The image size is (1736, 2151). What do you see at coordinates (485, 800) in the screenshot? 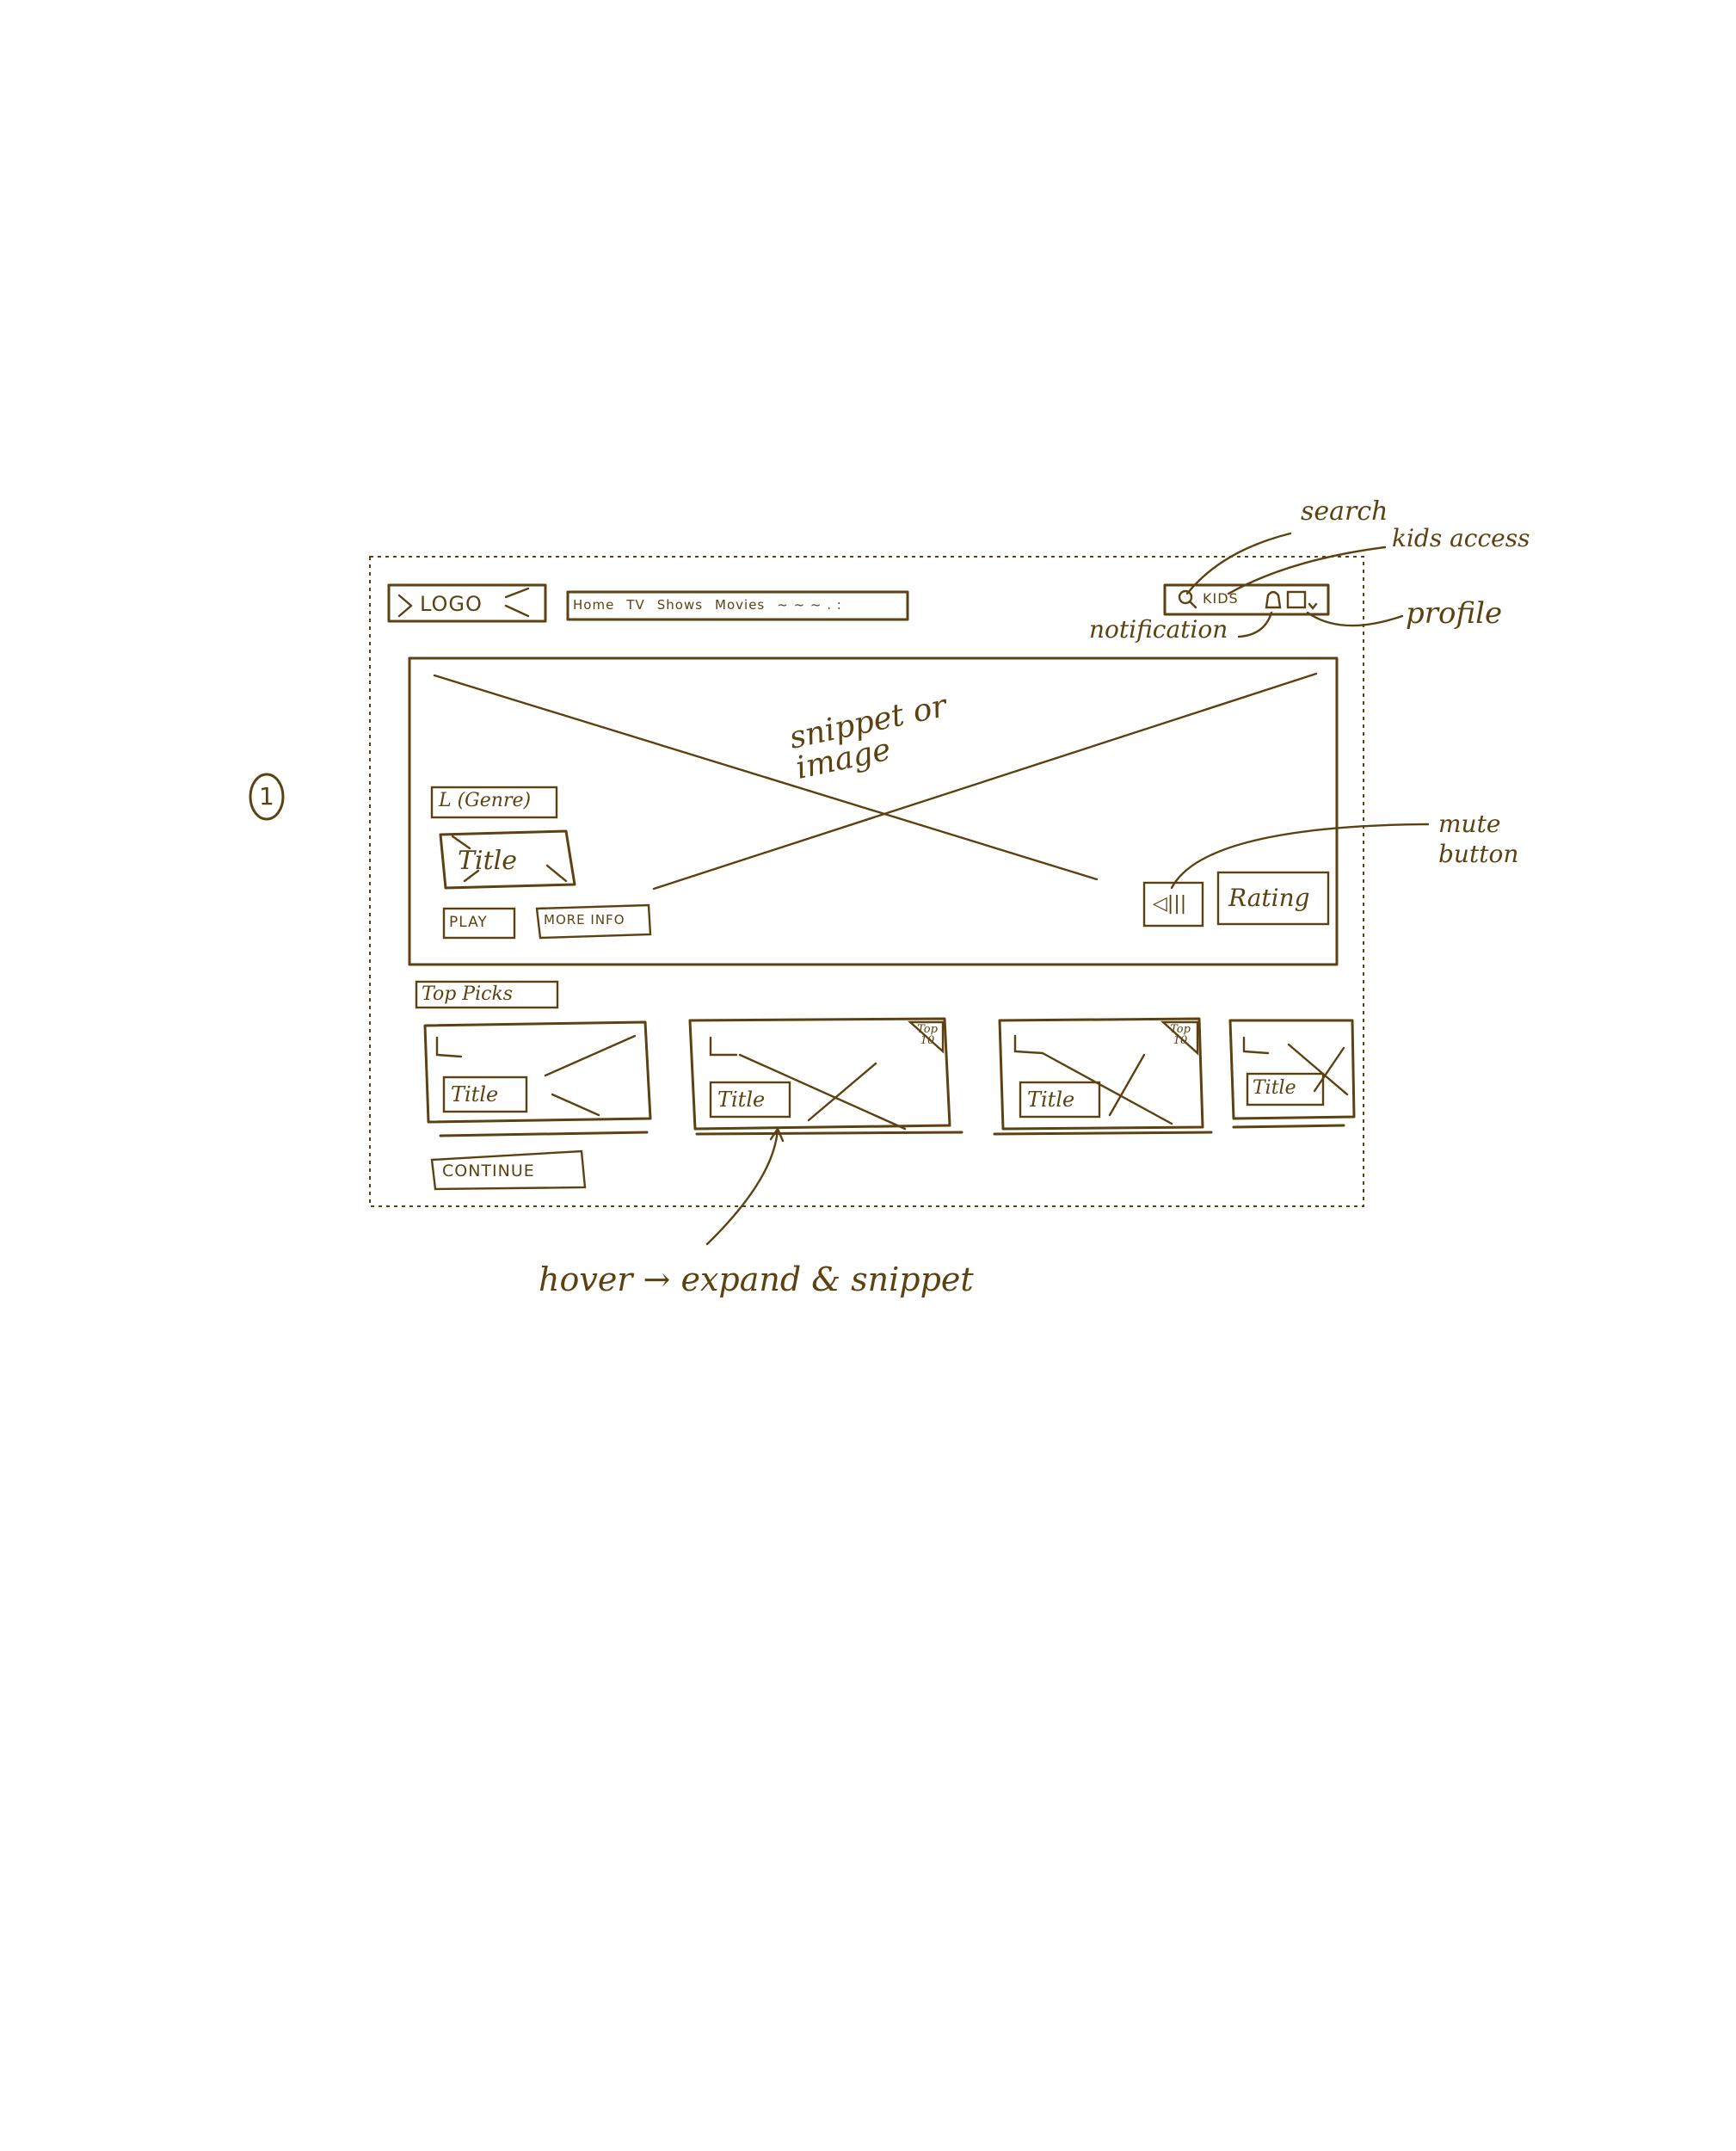
I see `hero-genre: L (Genre)` at bounding box center [485, 800].